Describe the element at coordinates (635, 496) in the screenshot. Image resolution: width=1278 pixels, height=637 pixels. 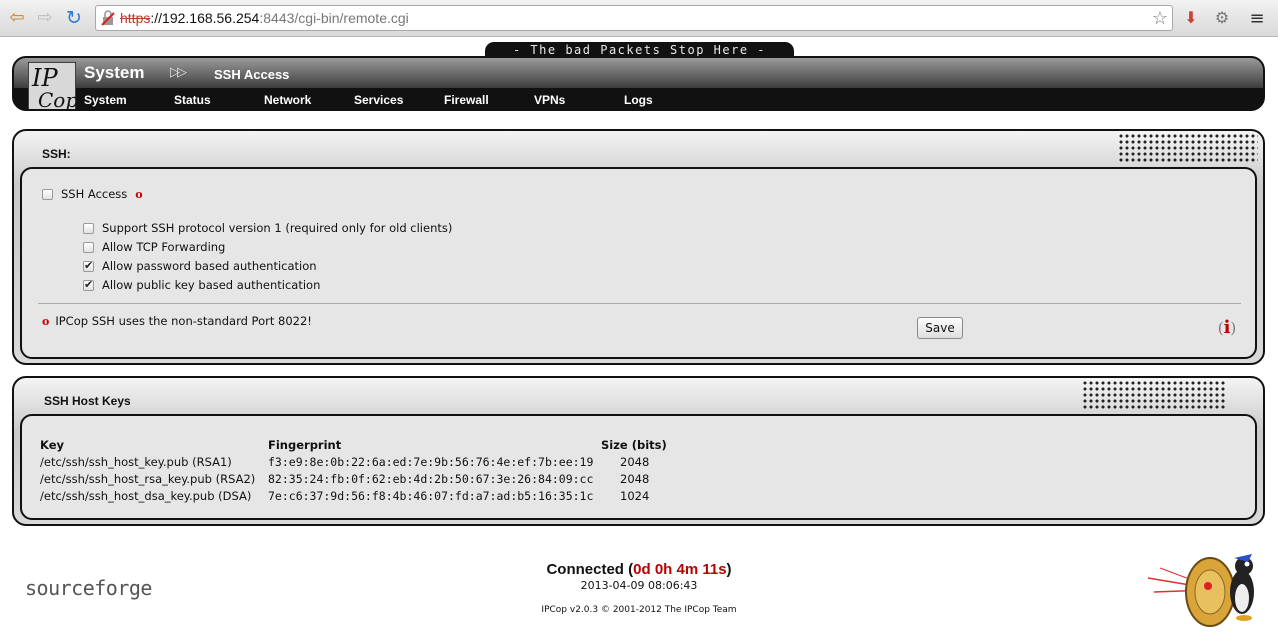
I see `table-cell-size: 1024` at that location.